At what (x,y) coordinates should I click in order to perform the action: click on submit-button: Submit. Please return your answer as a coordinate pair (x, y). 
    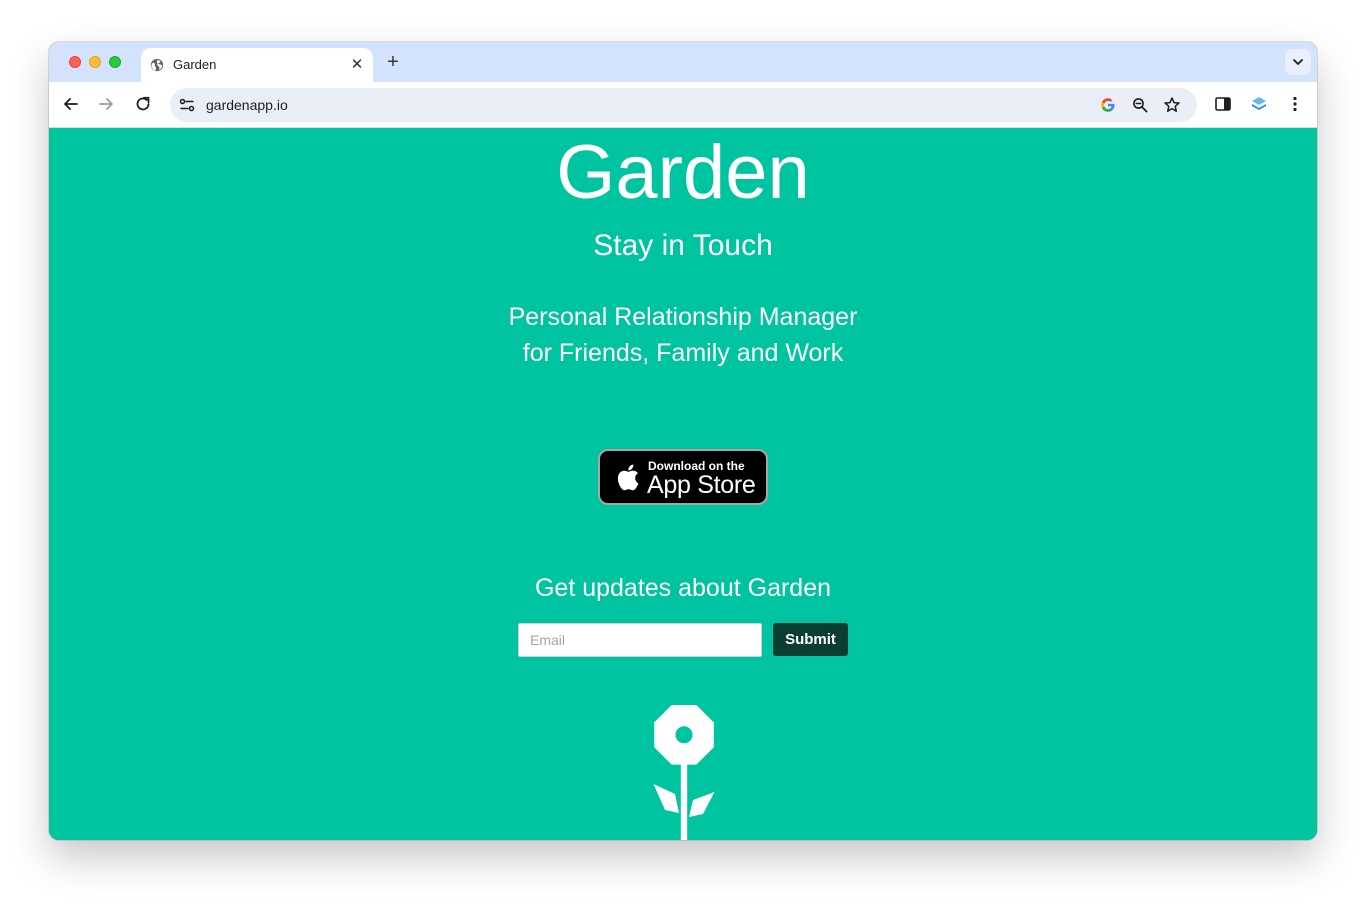
    Looking at the image, I should click on (810, 639).